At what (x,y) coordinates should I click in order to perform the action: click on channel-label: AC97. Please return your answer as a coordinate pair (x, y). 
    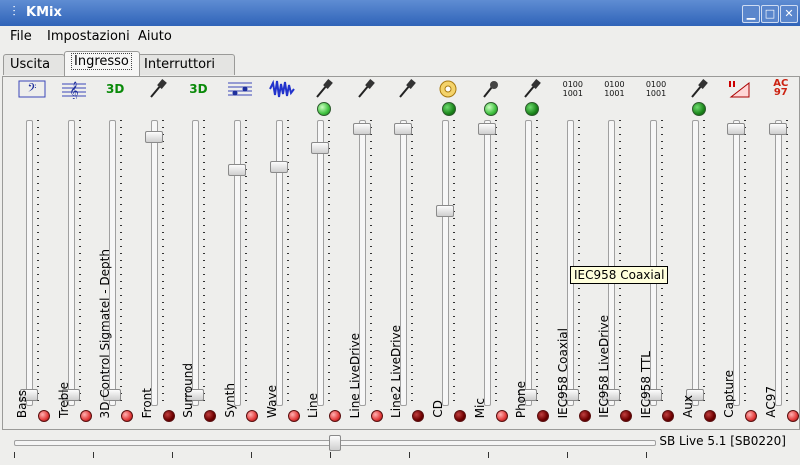
    Looking at the image, I should click on (770, 402).